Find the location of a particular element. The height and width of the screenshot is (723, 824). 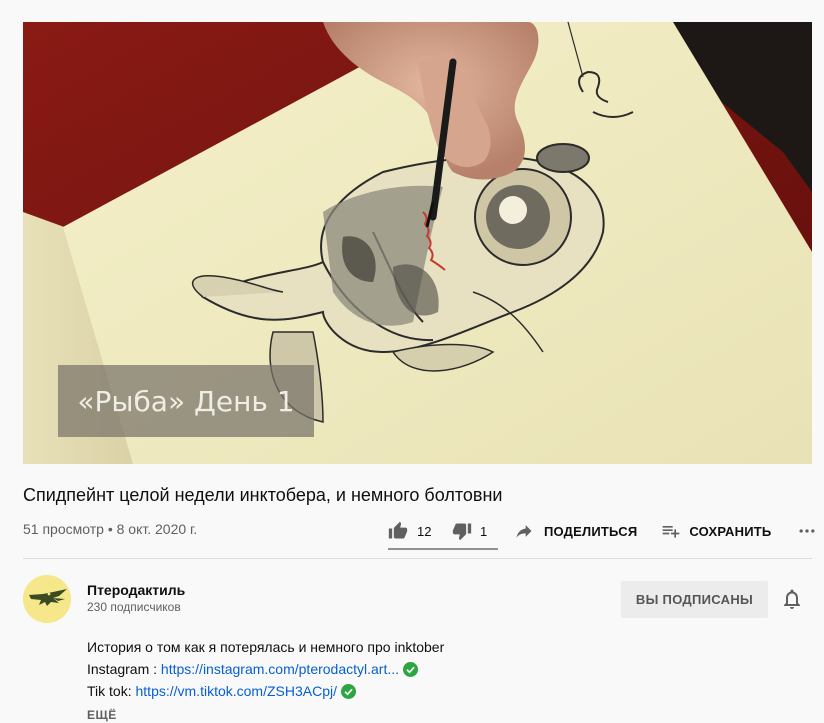

like-count: 12 is located at coordinates (424, 531).